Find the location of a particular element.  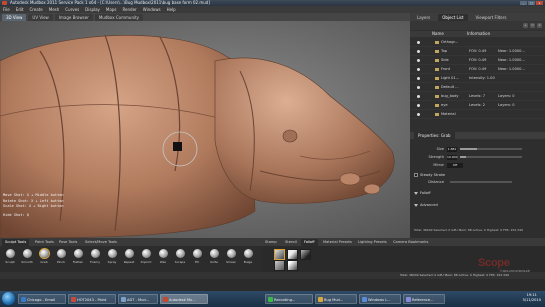

tab-uv-view: UV View is located at coordinates (40, 17).